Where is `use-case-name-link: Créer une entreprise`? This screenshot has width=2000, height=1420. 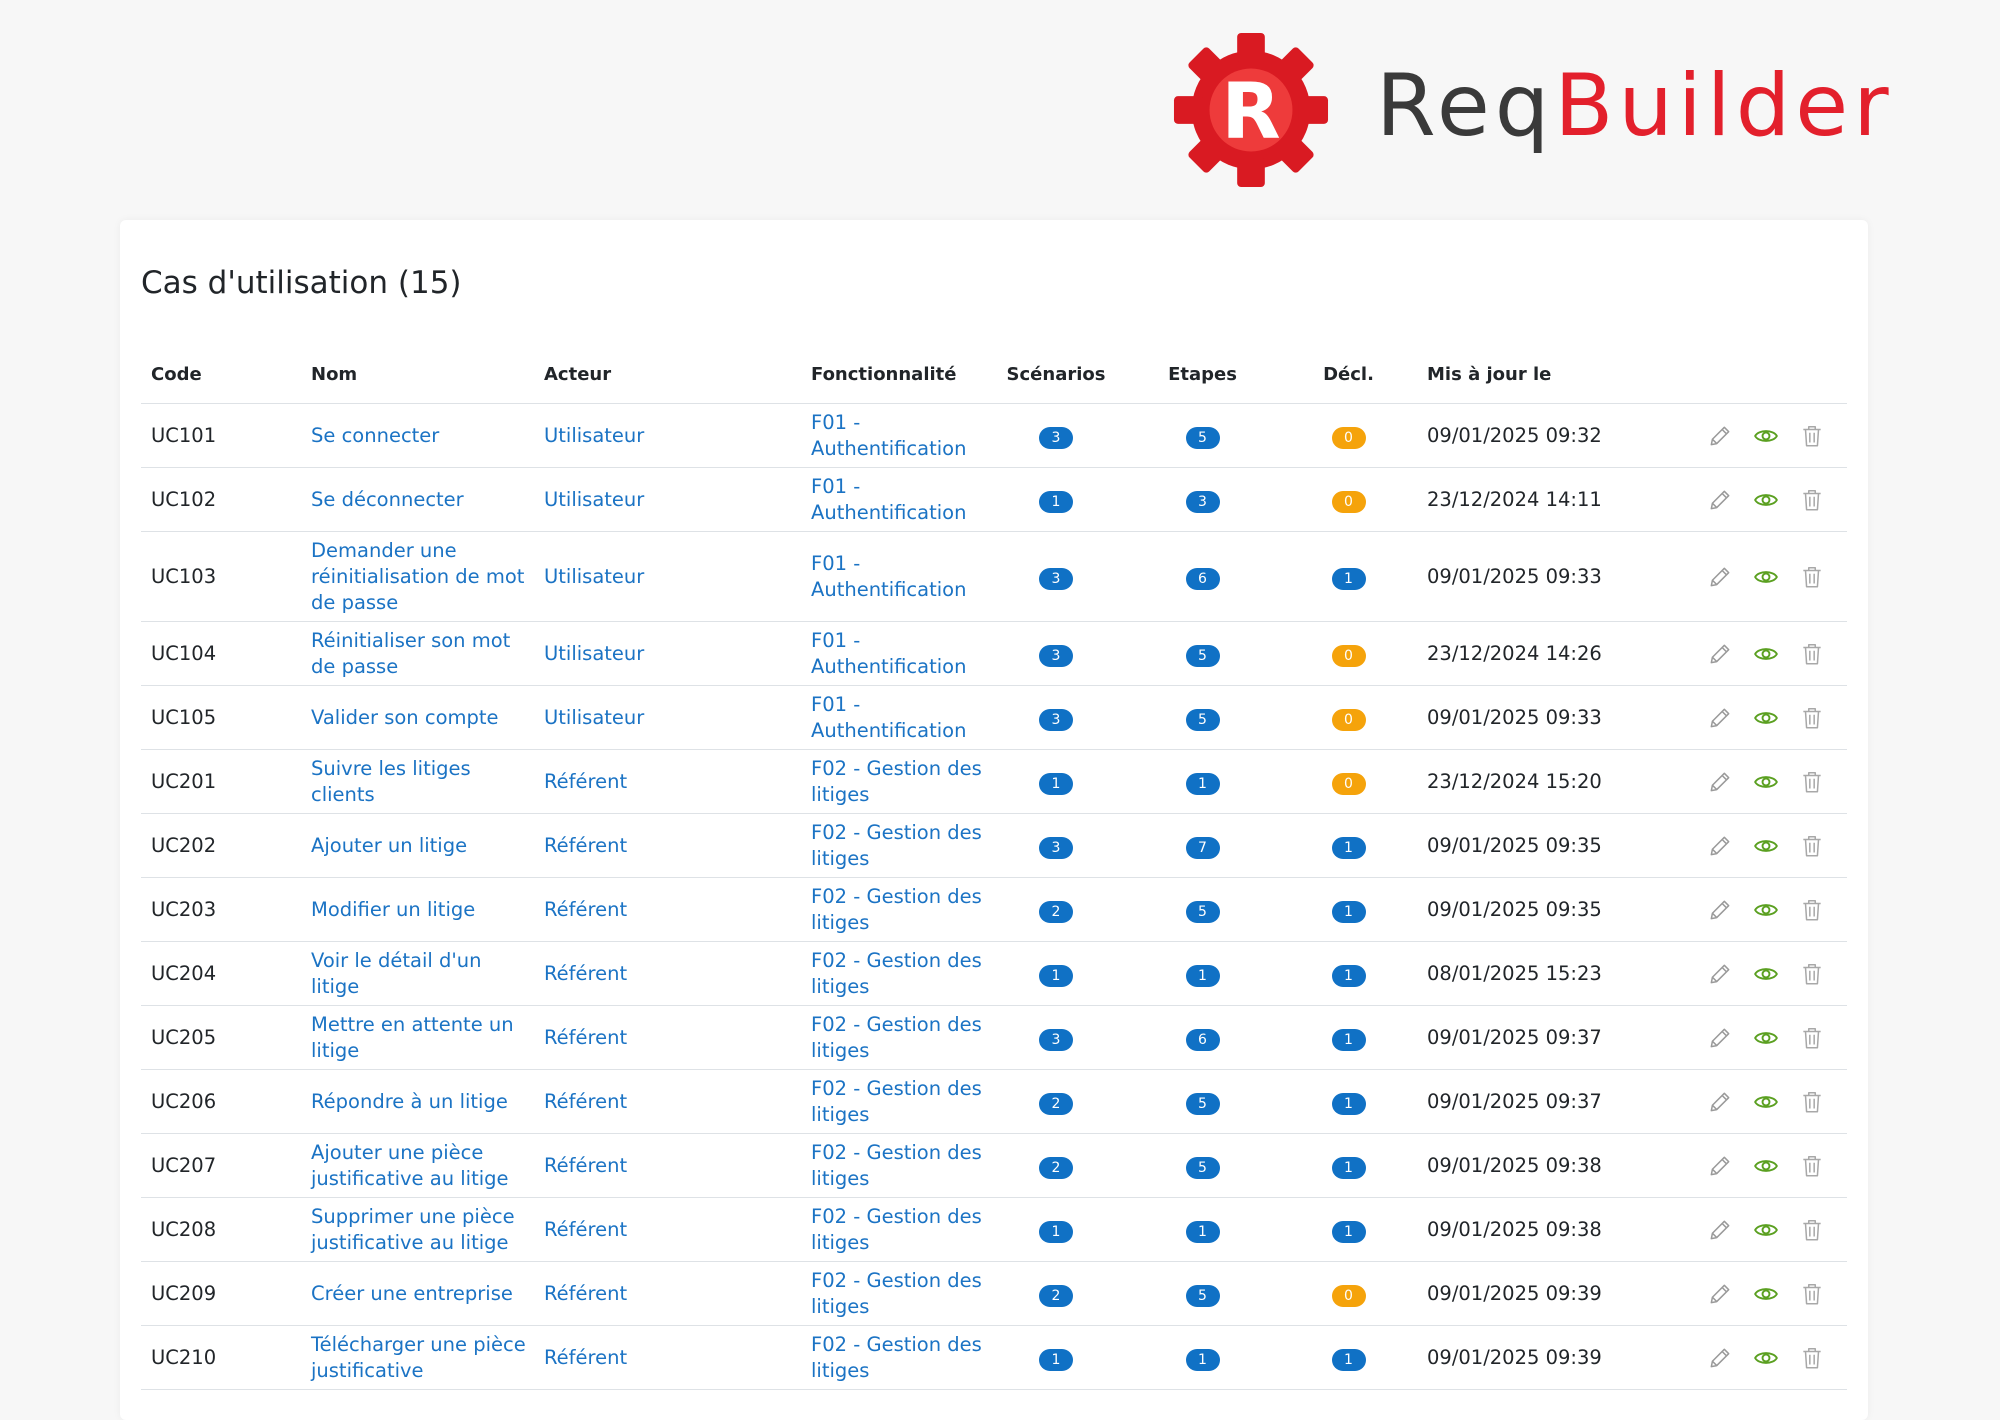
use-case-name-link: Créer une entreprise is located at coordinates (412, 1293).